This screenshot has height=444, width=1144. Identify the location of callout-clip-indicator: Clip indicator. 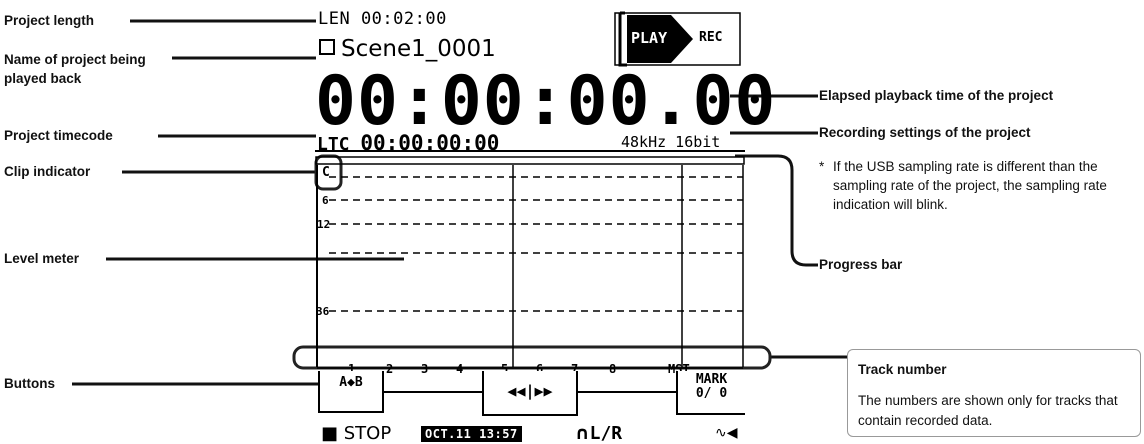
(47, 171).